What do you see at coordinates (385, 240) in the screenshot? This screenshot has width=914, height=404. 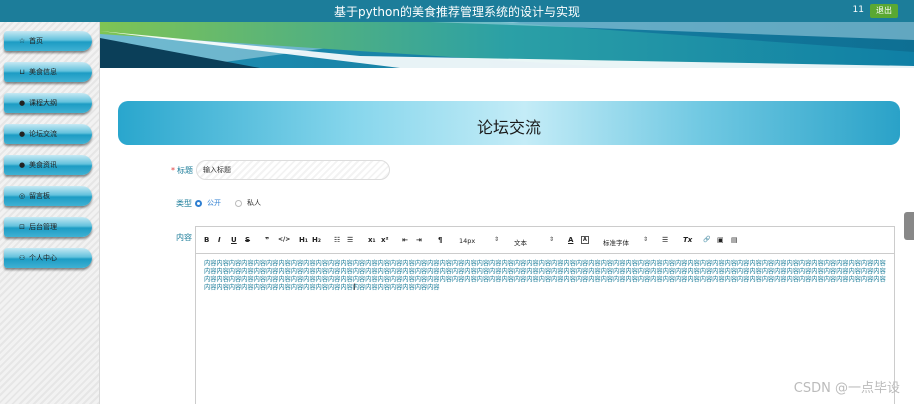 I see `superscript-button: x²` at bounding box center [385, 240].